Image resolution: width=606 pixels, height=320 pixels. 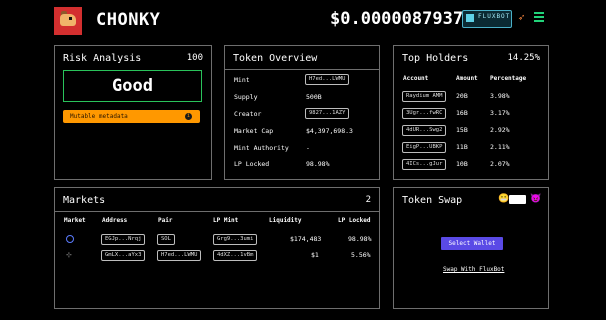 What do you see at coordinates (132, 86) in the screenshot?
I see `risk-rating: Good` at bounding box center [132, 86].